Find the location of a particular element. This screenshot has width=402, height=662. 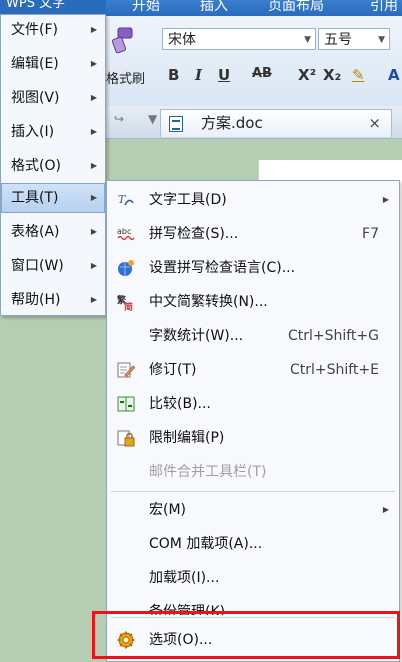

menu-item-label: 格式(O) is located at coordinates (36, 166).